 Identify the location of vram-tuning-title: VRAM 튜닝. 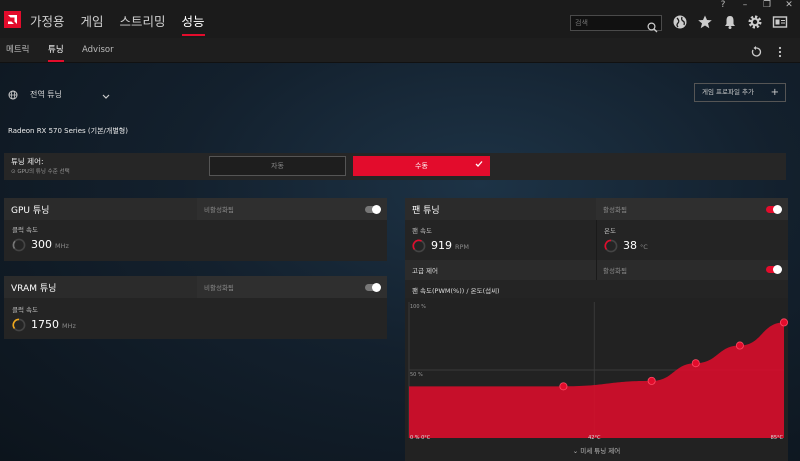
(34, 289).